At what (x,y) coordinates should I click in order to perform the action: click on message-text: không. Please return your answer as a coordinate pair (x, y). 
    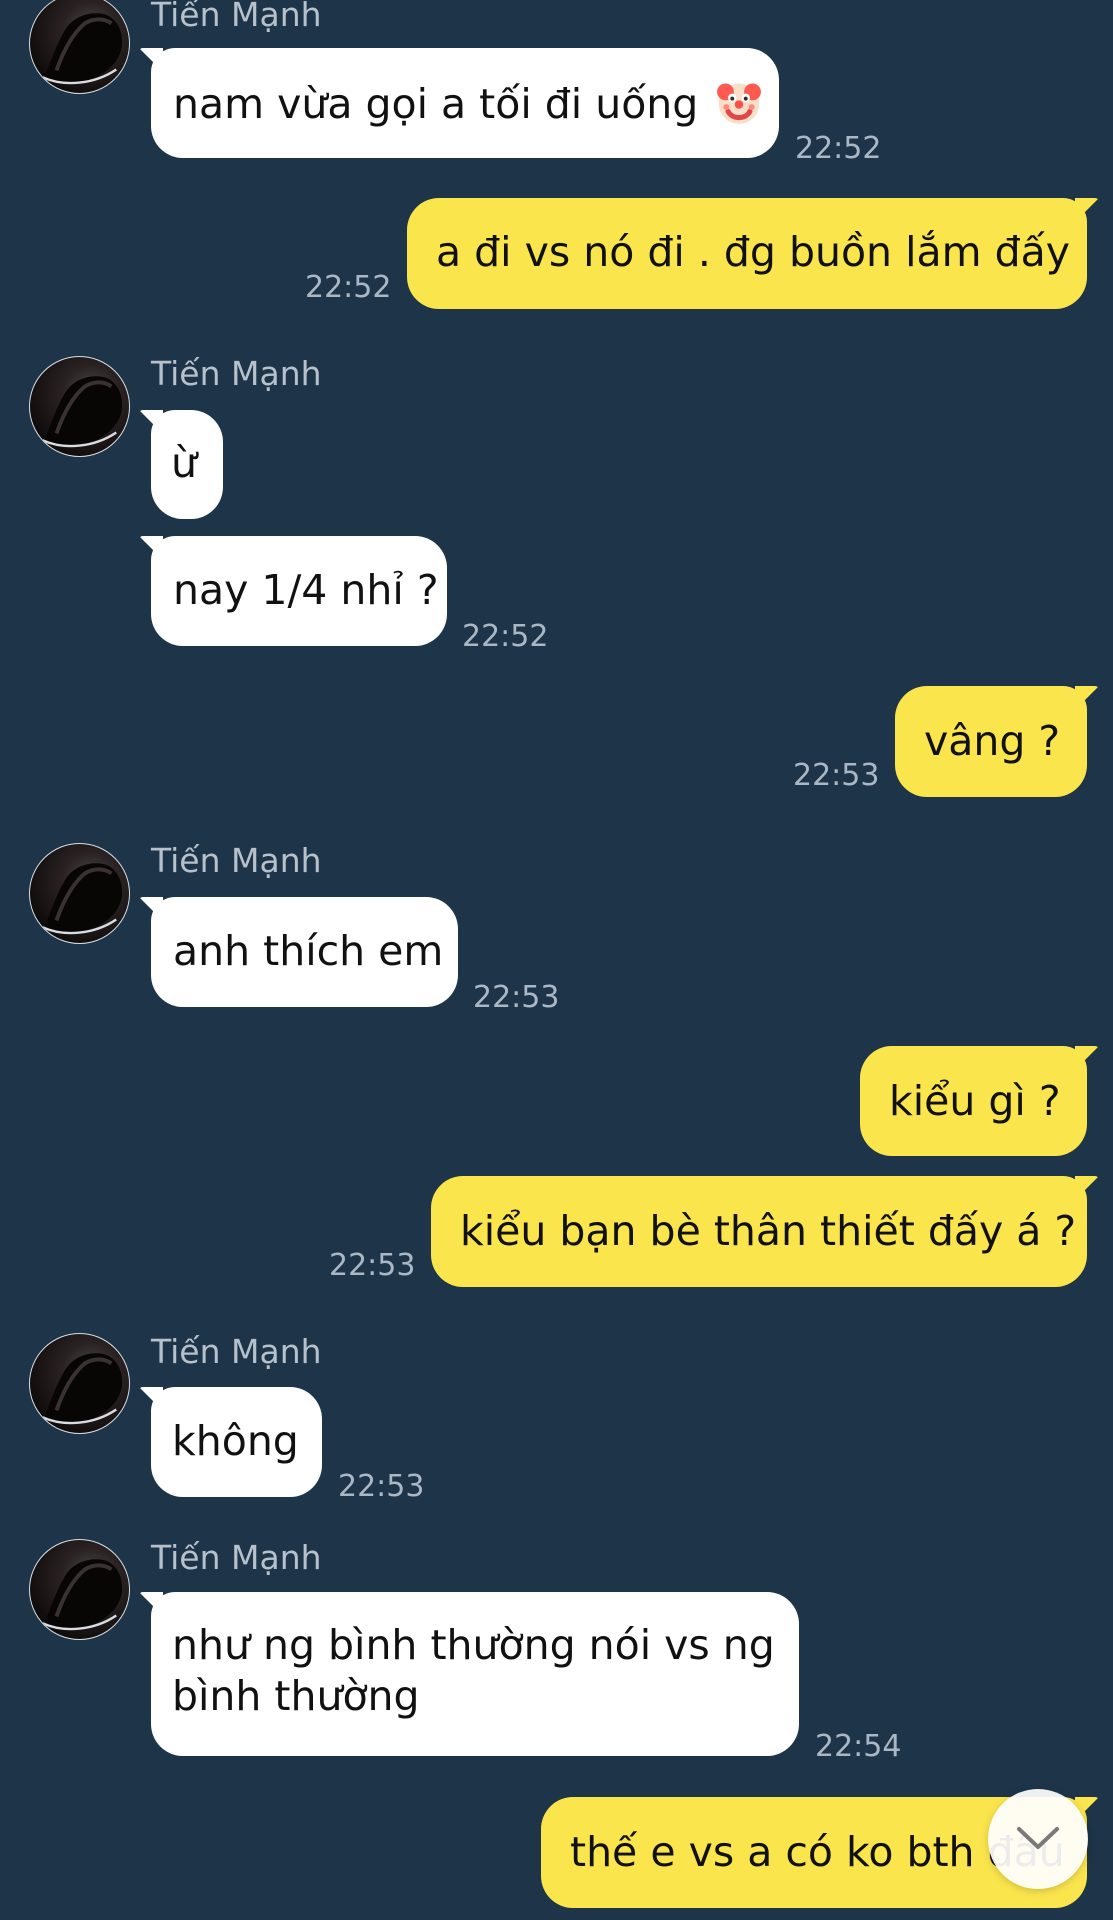
    Looking at the image, I should click on (235, 1441).